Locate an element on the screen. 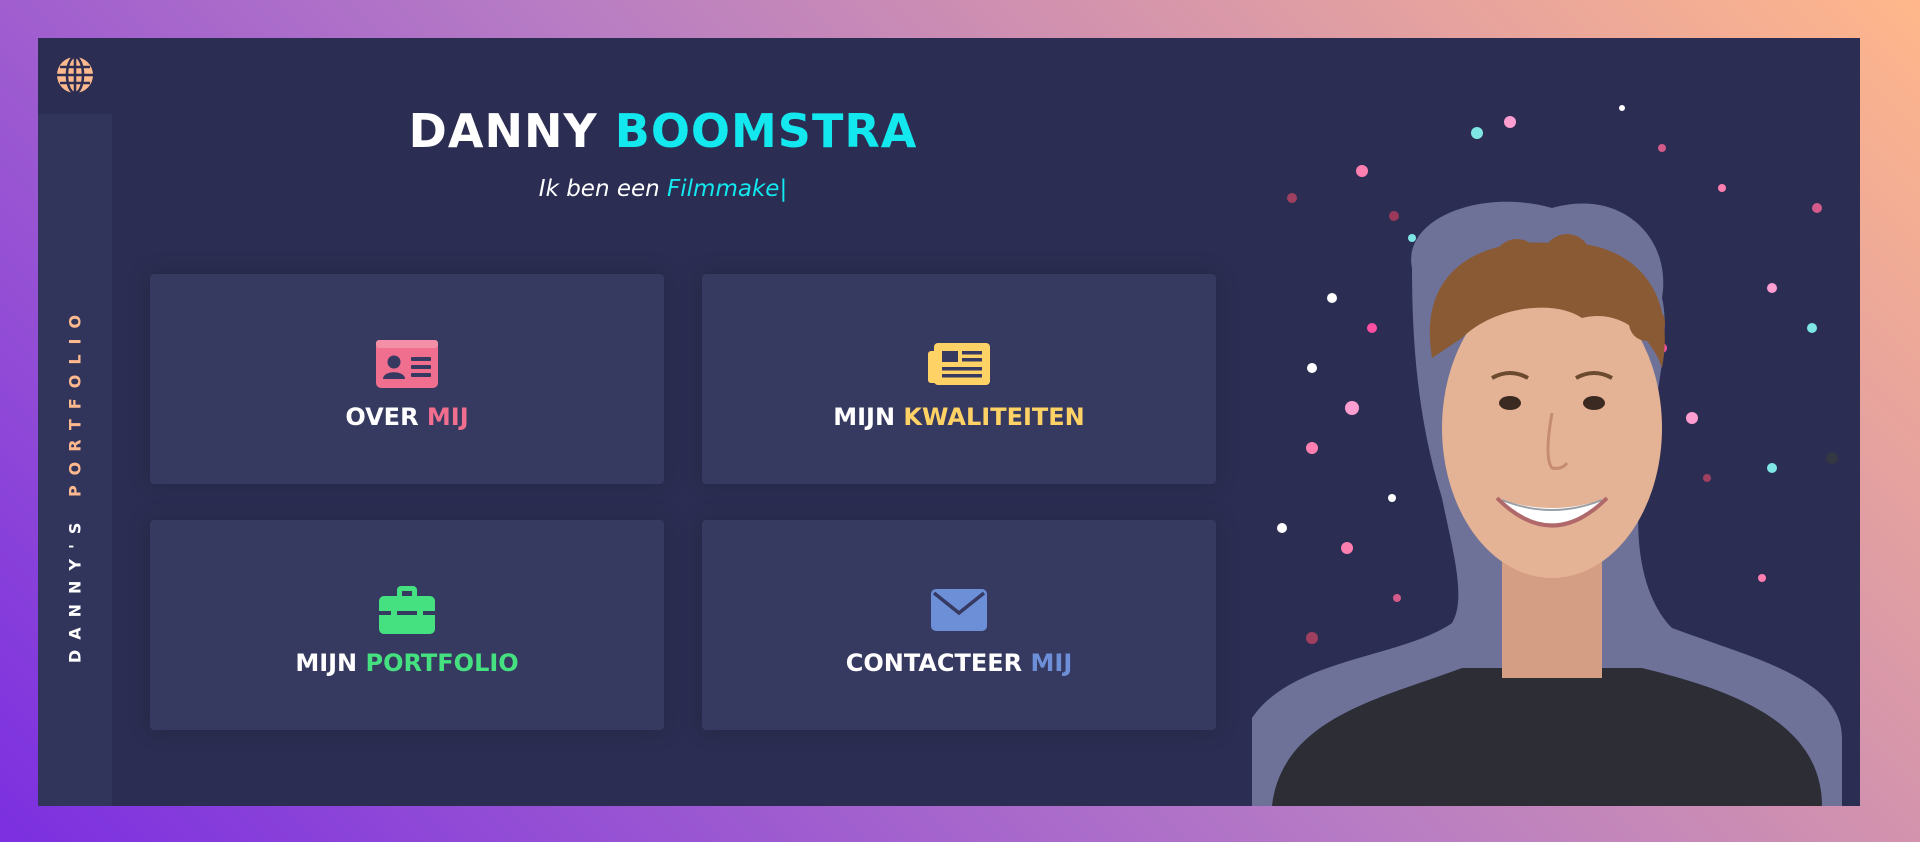 Image resolution: width=1920 pixels, height=842 pixels. tagline-prefix: Ik ben een is located at coordinates (599, 189).